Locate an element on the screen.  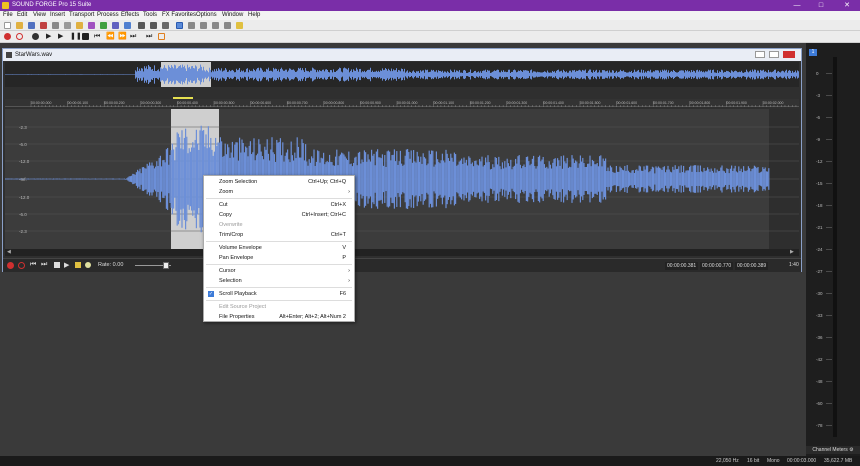
edit-tool-icon is located at coordinates (179, 25).